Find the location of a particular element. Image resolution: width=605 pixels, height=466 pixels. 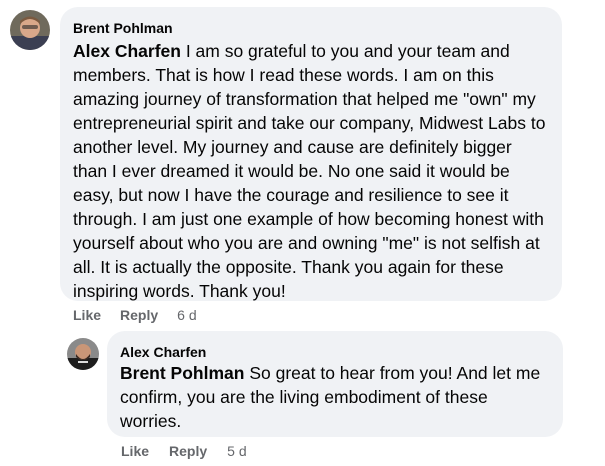

mention-link: Alex Charfen is located at coordinates (127, 51).